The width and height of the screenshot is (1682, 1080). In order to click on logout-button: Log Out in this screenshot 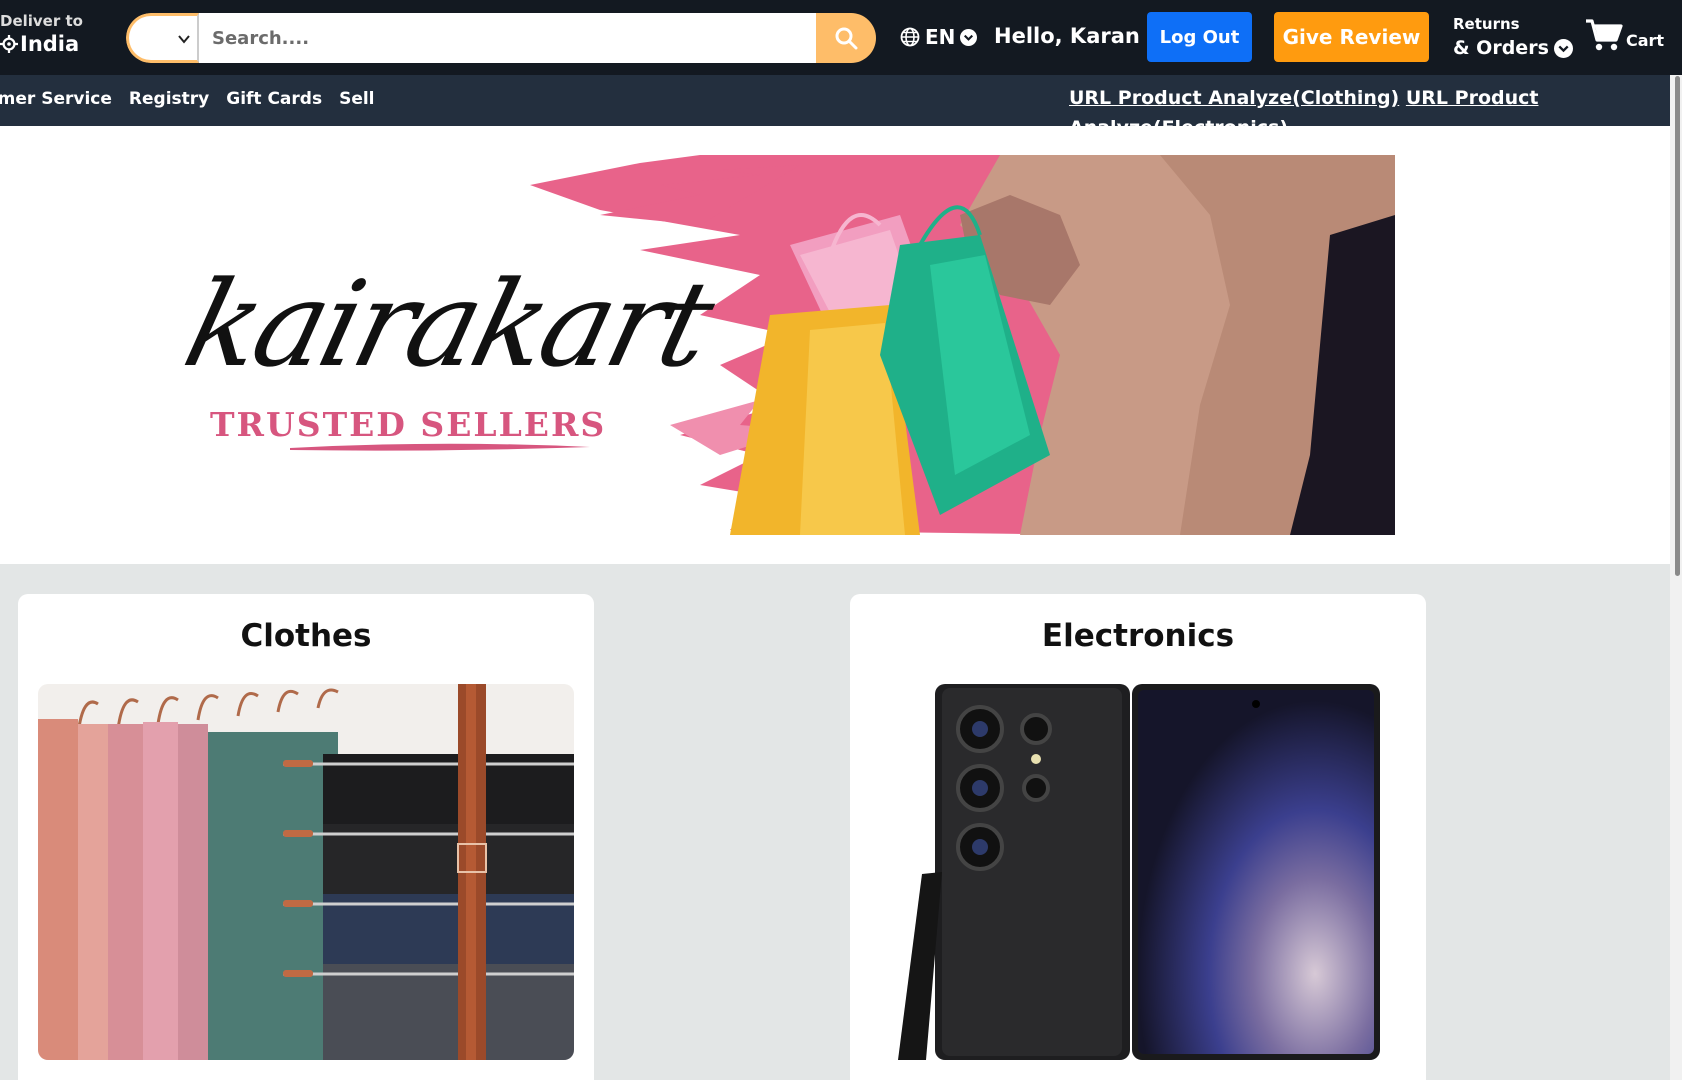, I will do `click(1199, 37)`.